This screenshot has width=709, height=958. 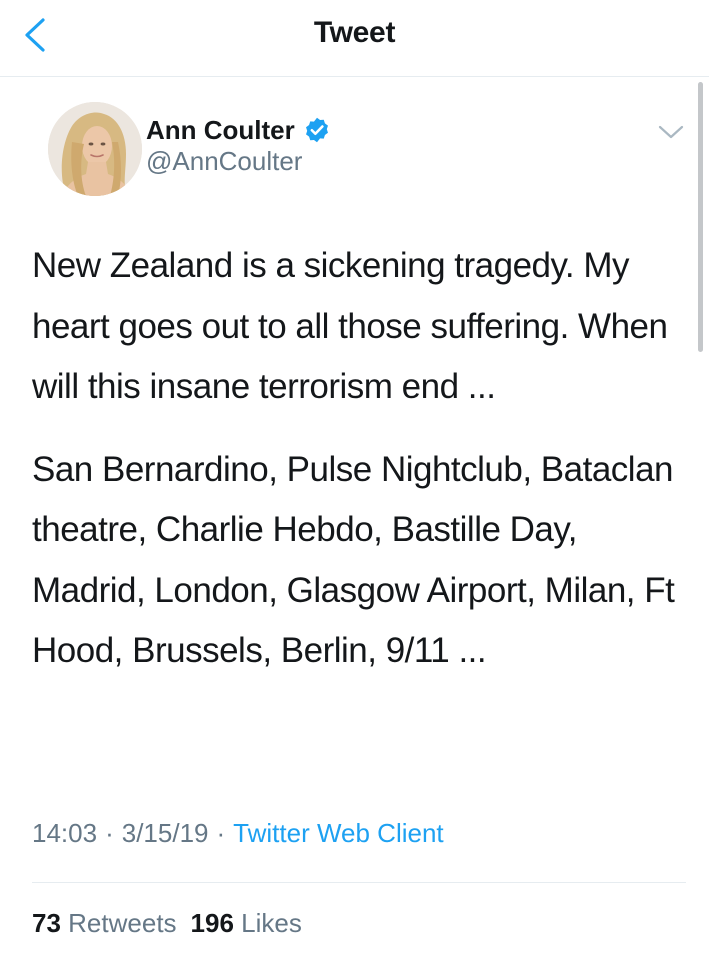 What do you see at coordinates (46, 923) in the screenshot?
I see `retweets-count: 73` at bounding box center [46, 923].